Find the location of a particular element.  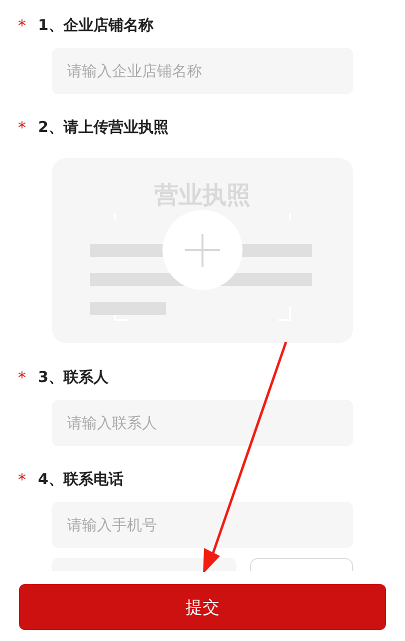

field-label: 4、联系电话 is located at coordinates (81, 479).